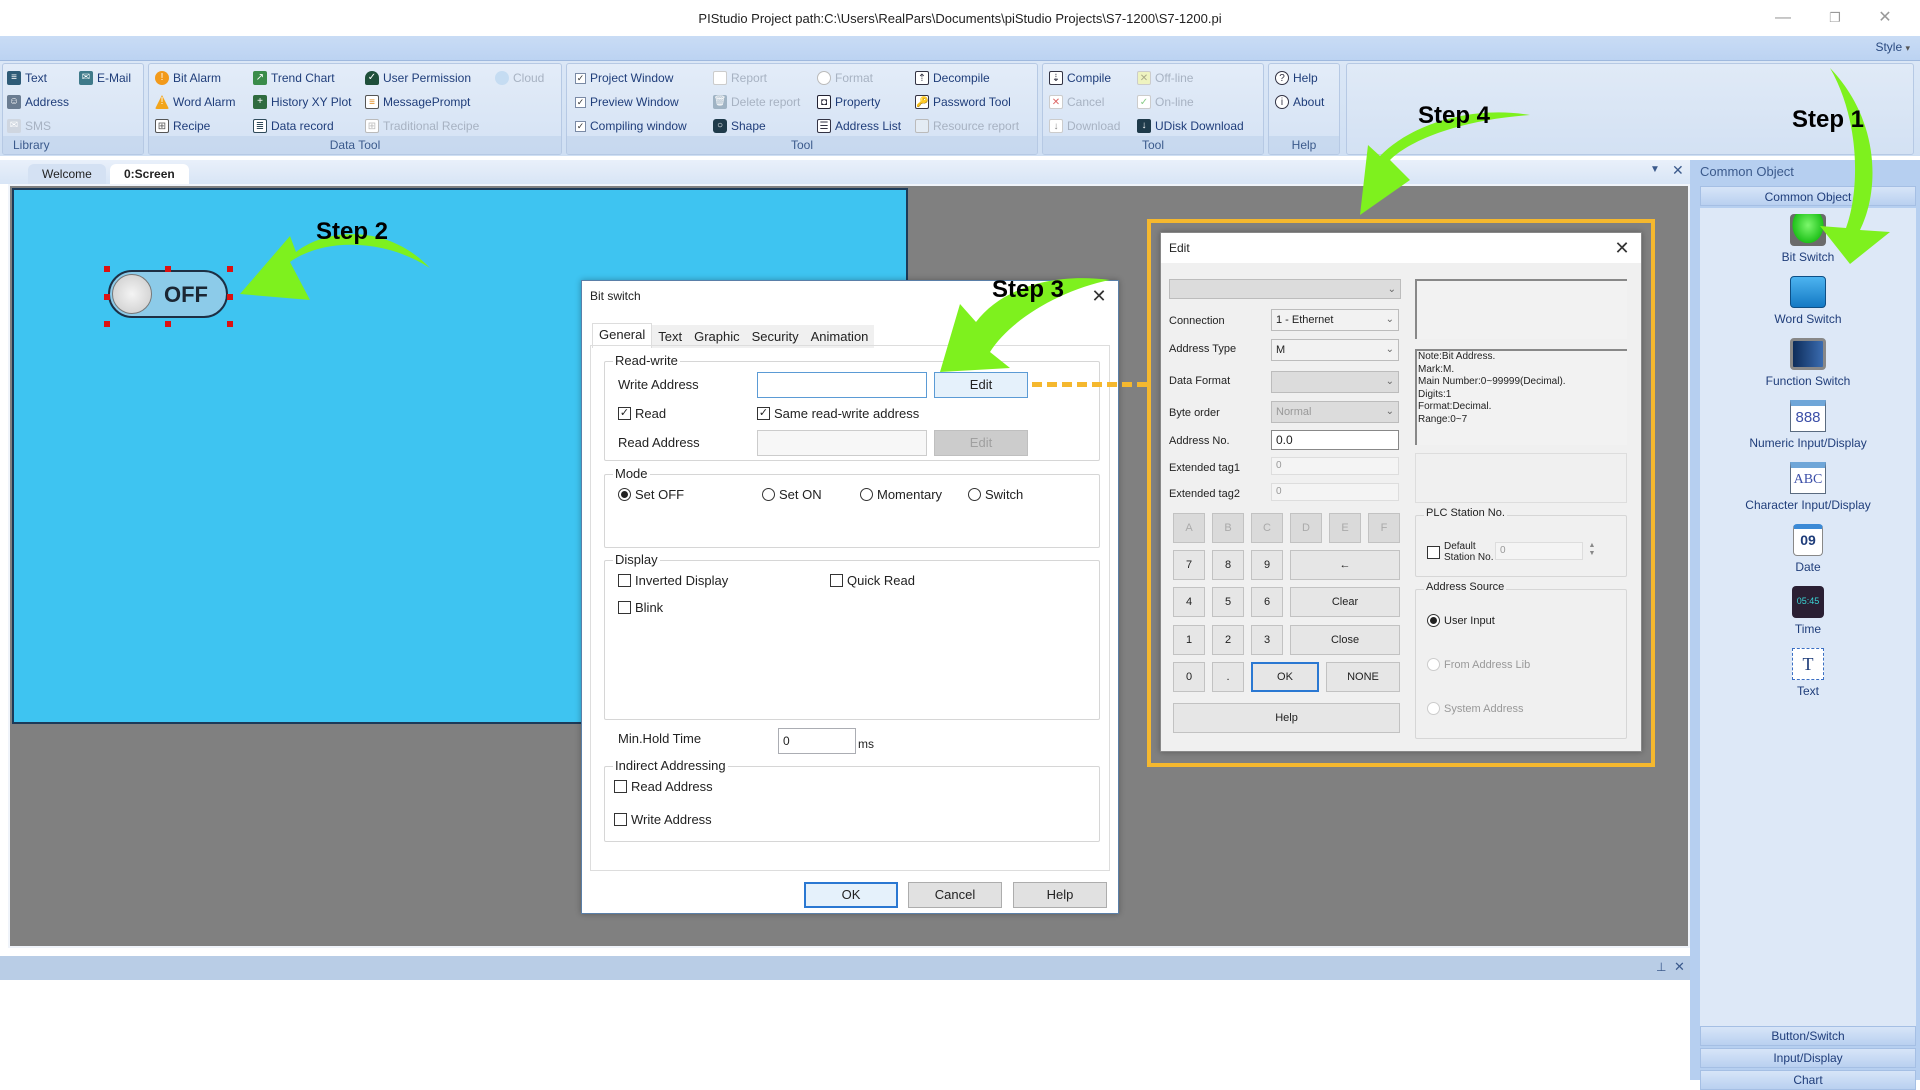 The height and width of the screenshot is (1090, 1920). What do you see at coordinates (1855, 166) in the screenshot?
I see `step1-arrow` at bounding box center [1855, 166].